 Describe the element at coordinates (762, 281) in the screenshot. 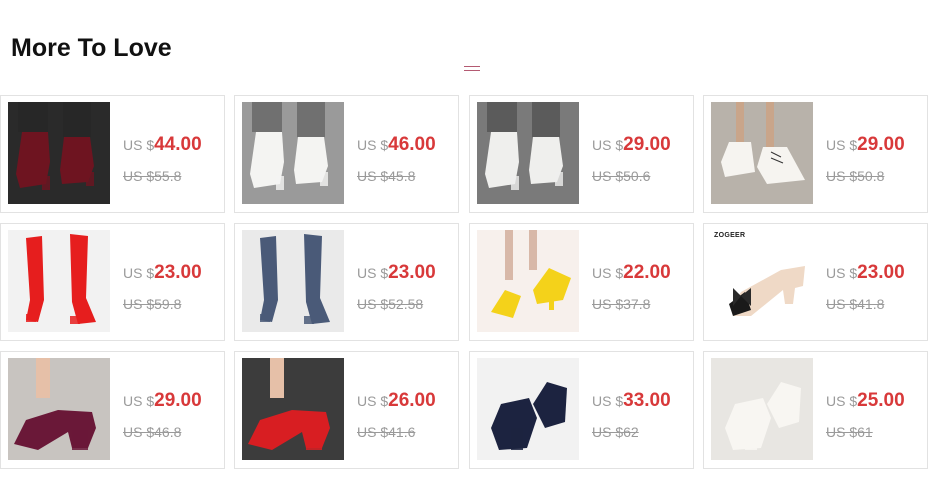

I see `product-image: ZOGEER` at that location.